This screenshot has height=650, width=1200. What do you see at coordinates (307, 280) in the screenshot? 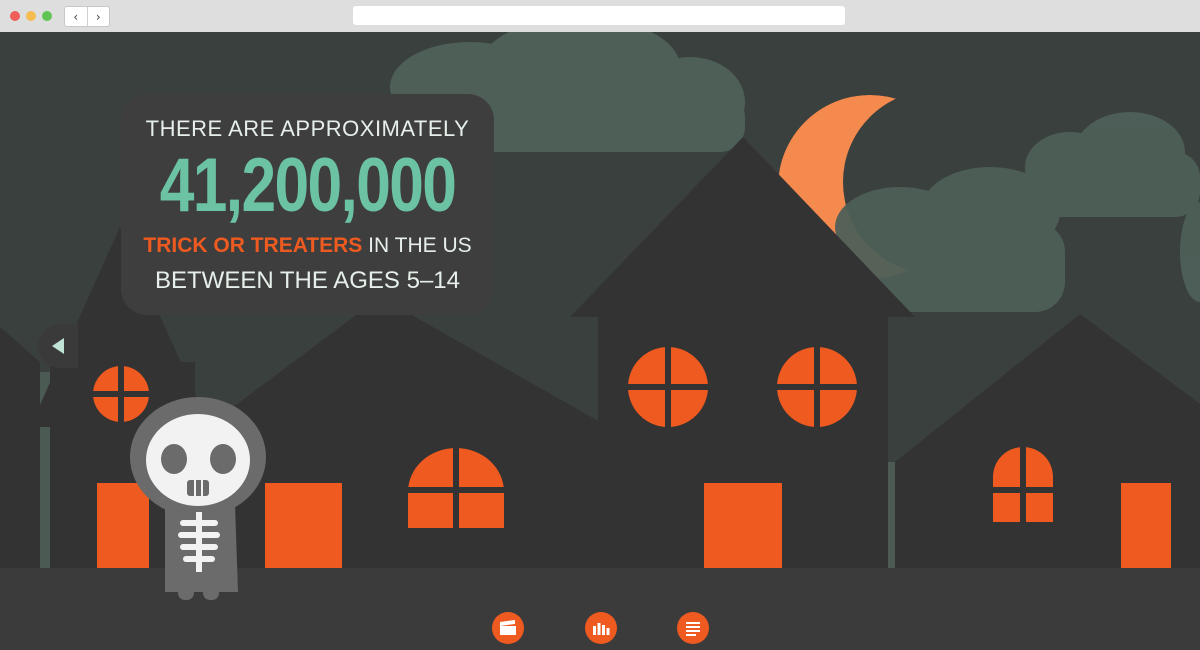
I see `stat-age-range: BETWEEN THE AGES 5–14` at bounding box center [307, 280].